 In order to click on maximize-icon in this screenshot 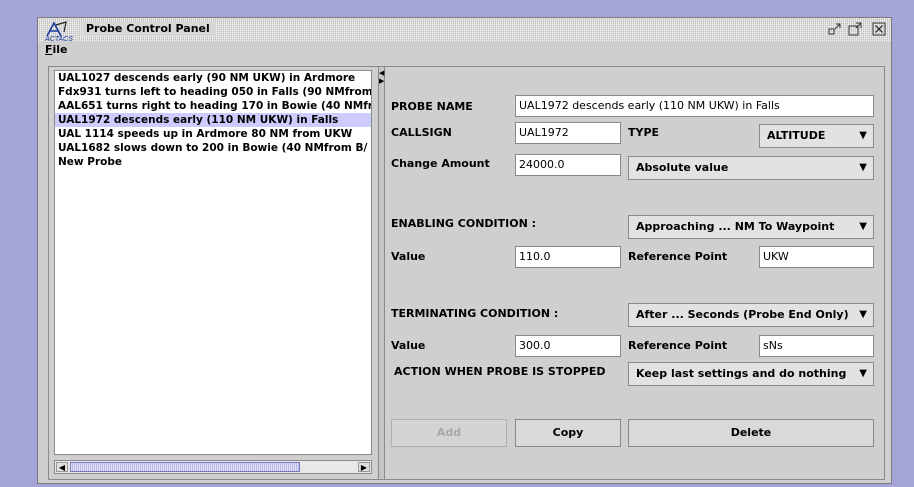, I will do `click(855, 29)`.